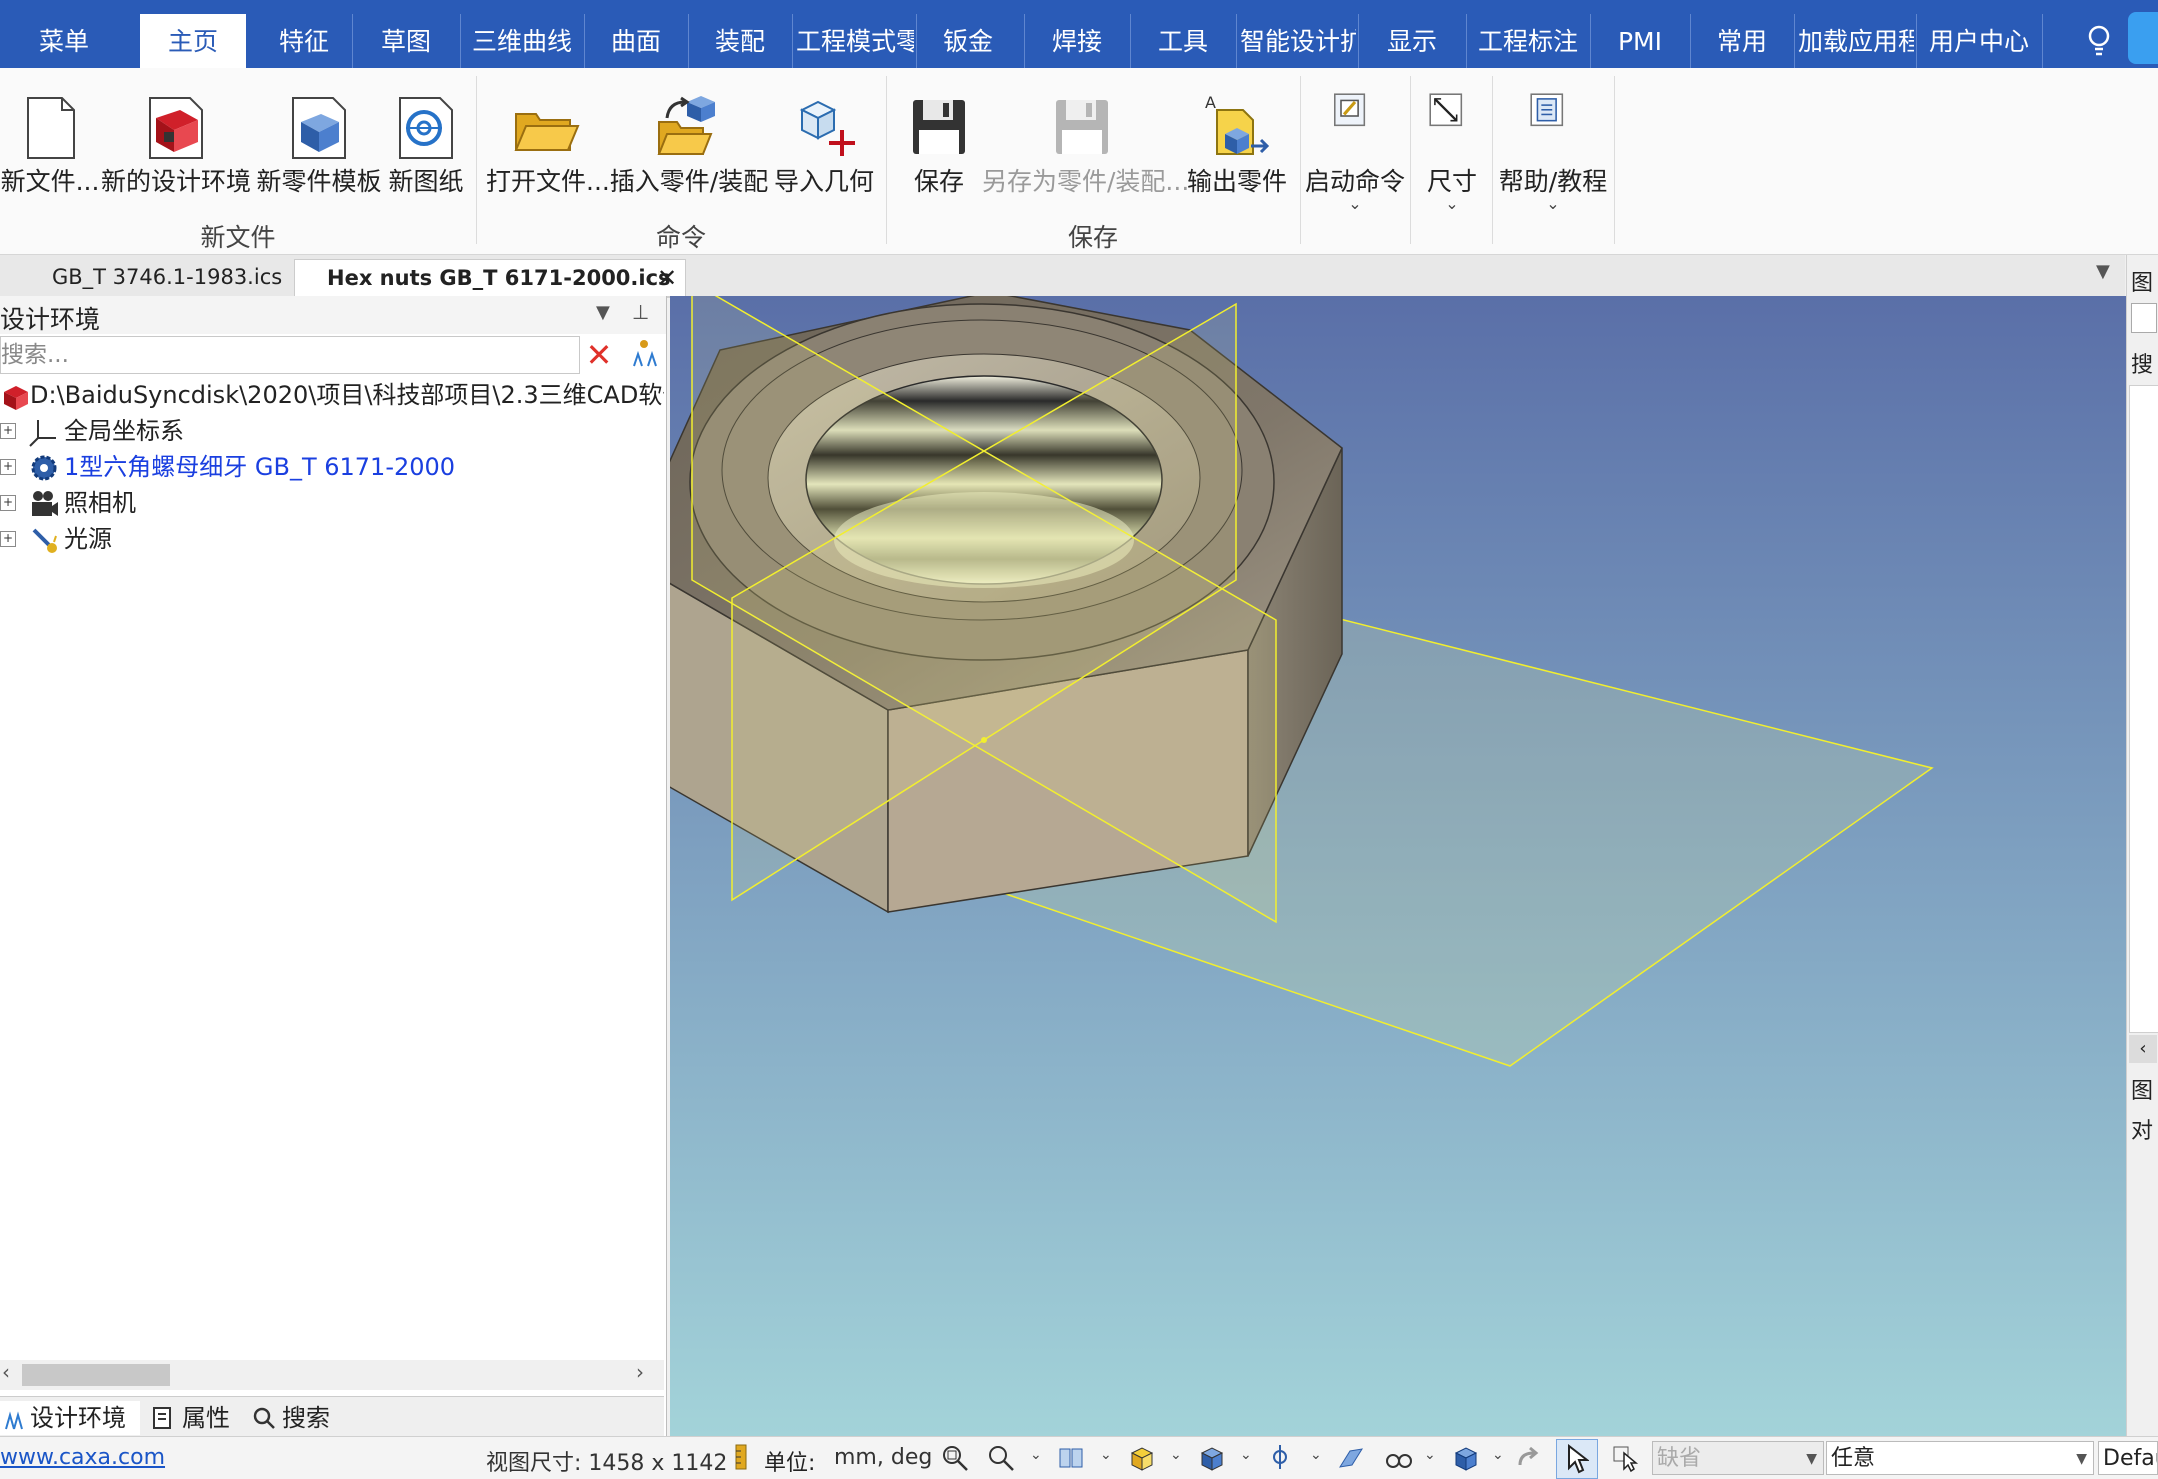  Describe the element at coordinates (6, 1372) in the screenshot. I see `scroll-left-icon: ‹` at that location.